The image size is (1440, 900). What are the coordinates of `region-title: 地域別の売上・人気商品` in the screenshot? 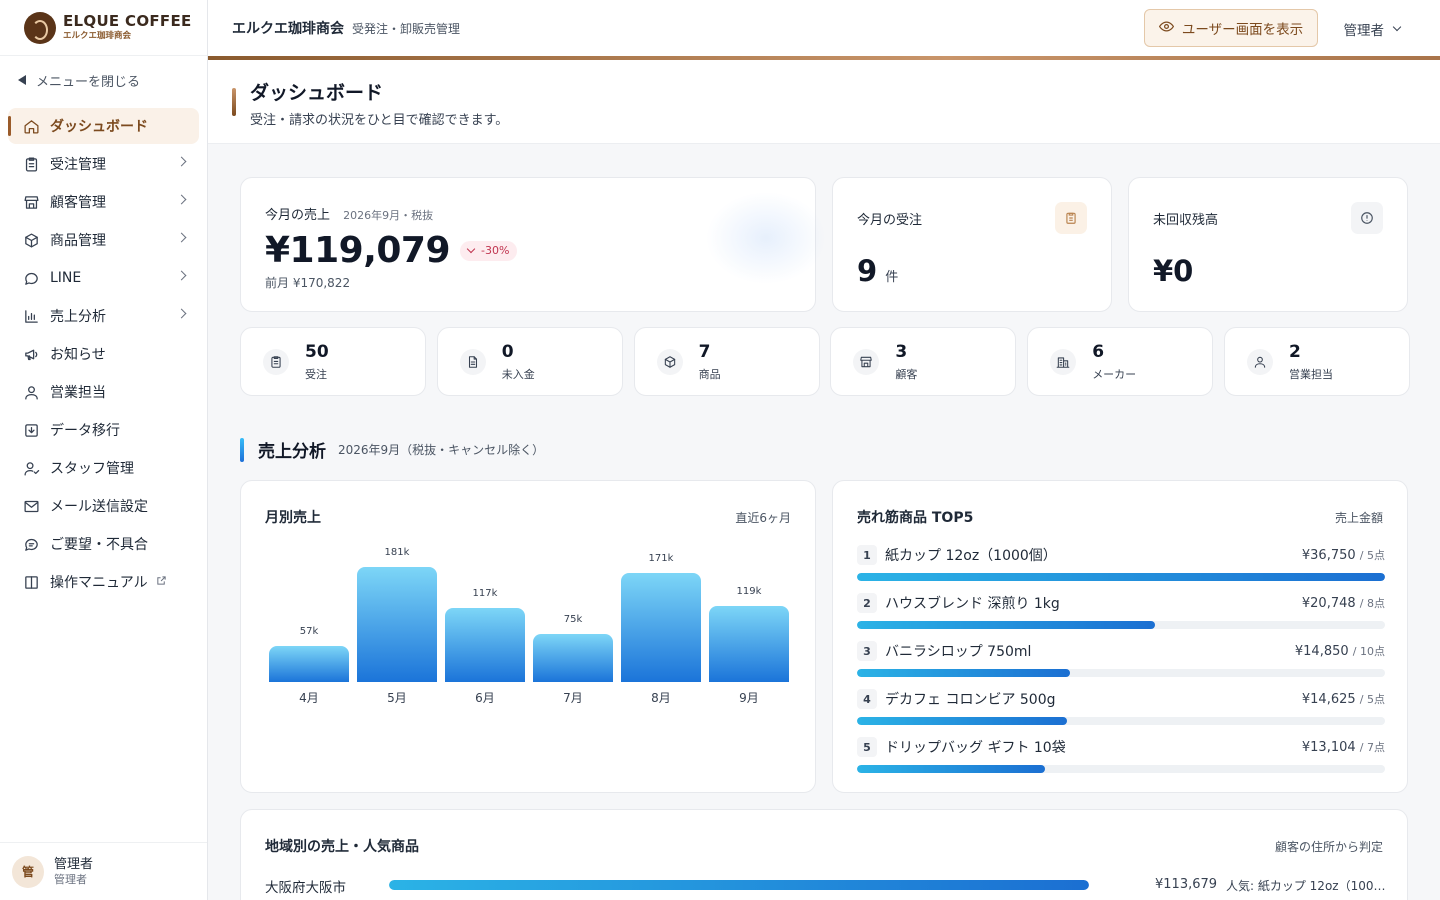 It's located at (342, 847).